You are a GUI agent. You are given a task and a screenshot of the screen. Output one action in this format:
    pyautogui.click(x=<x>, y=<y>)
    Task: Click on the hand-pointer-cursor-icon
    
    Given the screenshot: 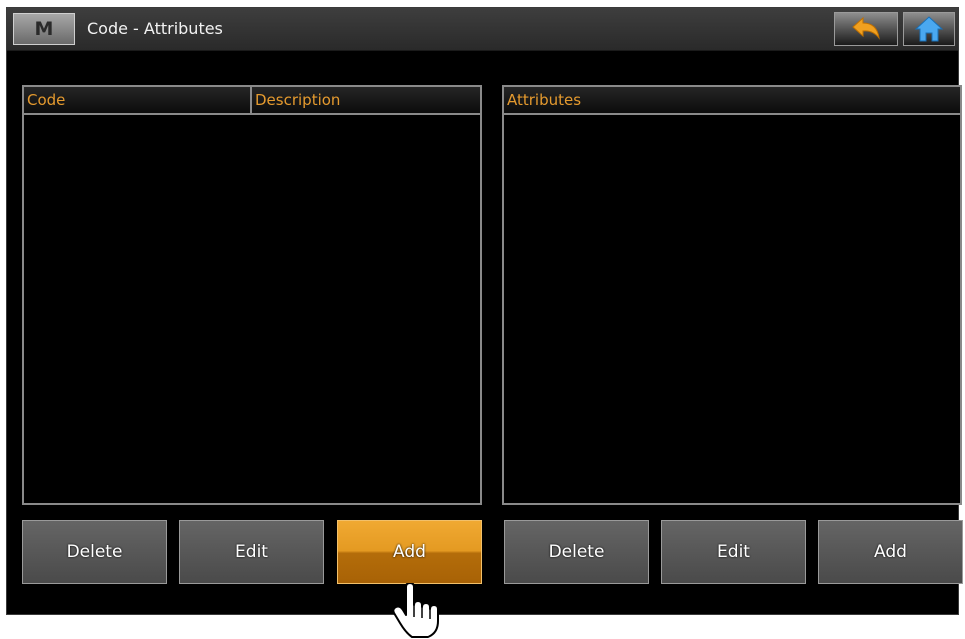 What is the action you would take?
    pyautogui.click(x=415, y=610)
    